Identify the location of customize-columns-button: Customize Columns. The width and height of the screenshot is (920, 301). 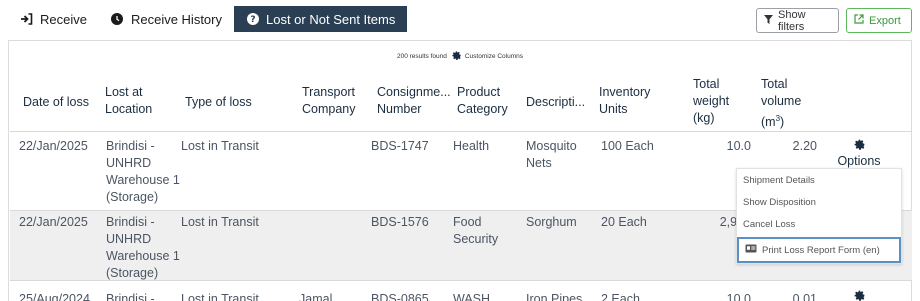
(487, 56).